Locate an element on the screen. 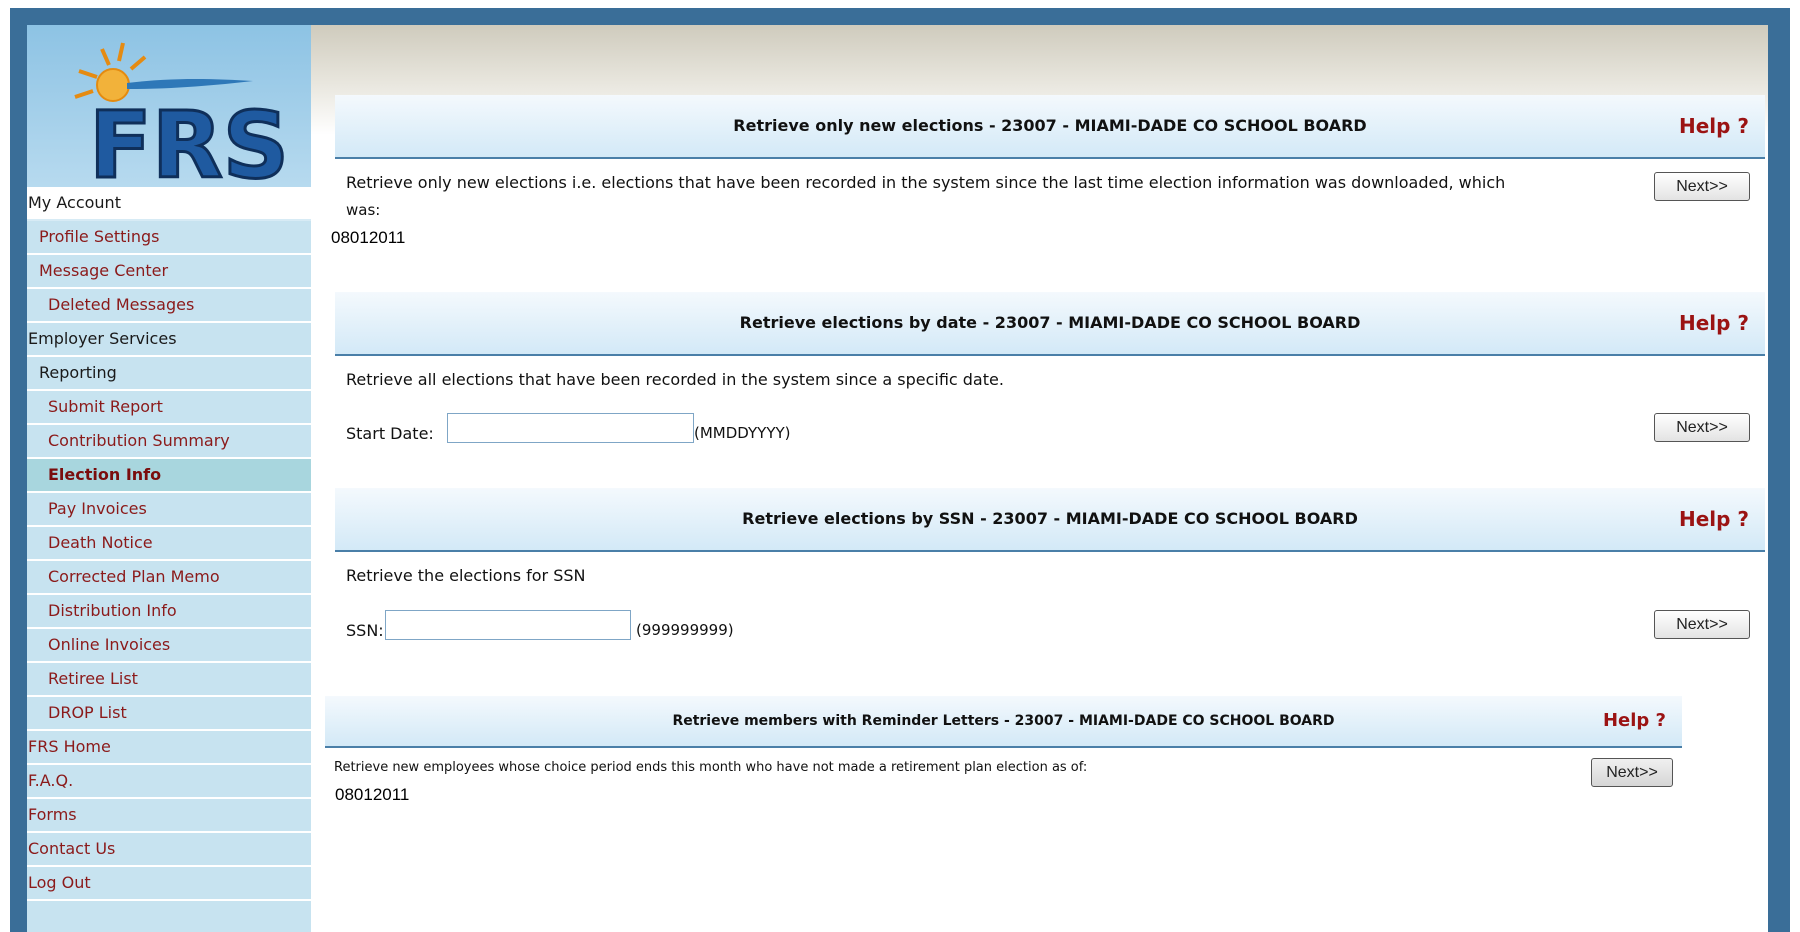  sidebar-item-pay-invoices: Pay Invoices is located at coordinates (169, 510).